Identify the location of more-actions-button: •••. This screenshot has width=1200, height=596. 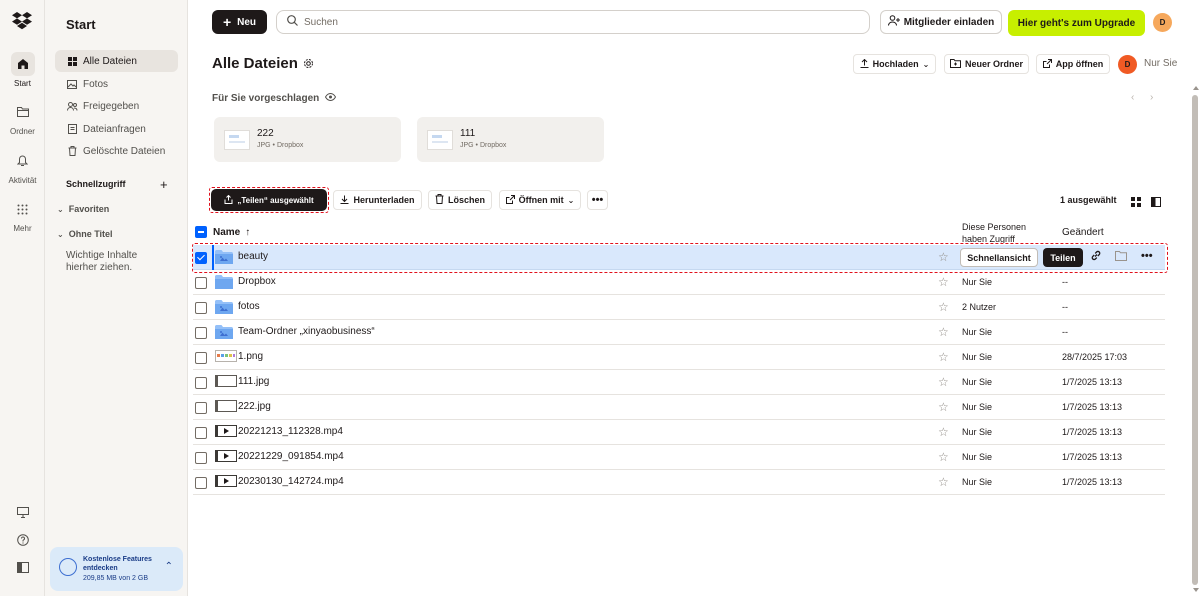
(597, 200).